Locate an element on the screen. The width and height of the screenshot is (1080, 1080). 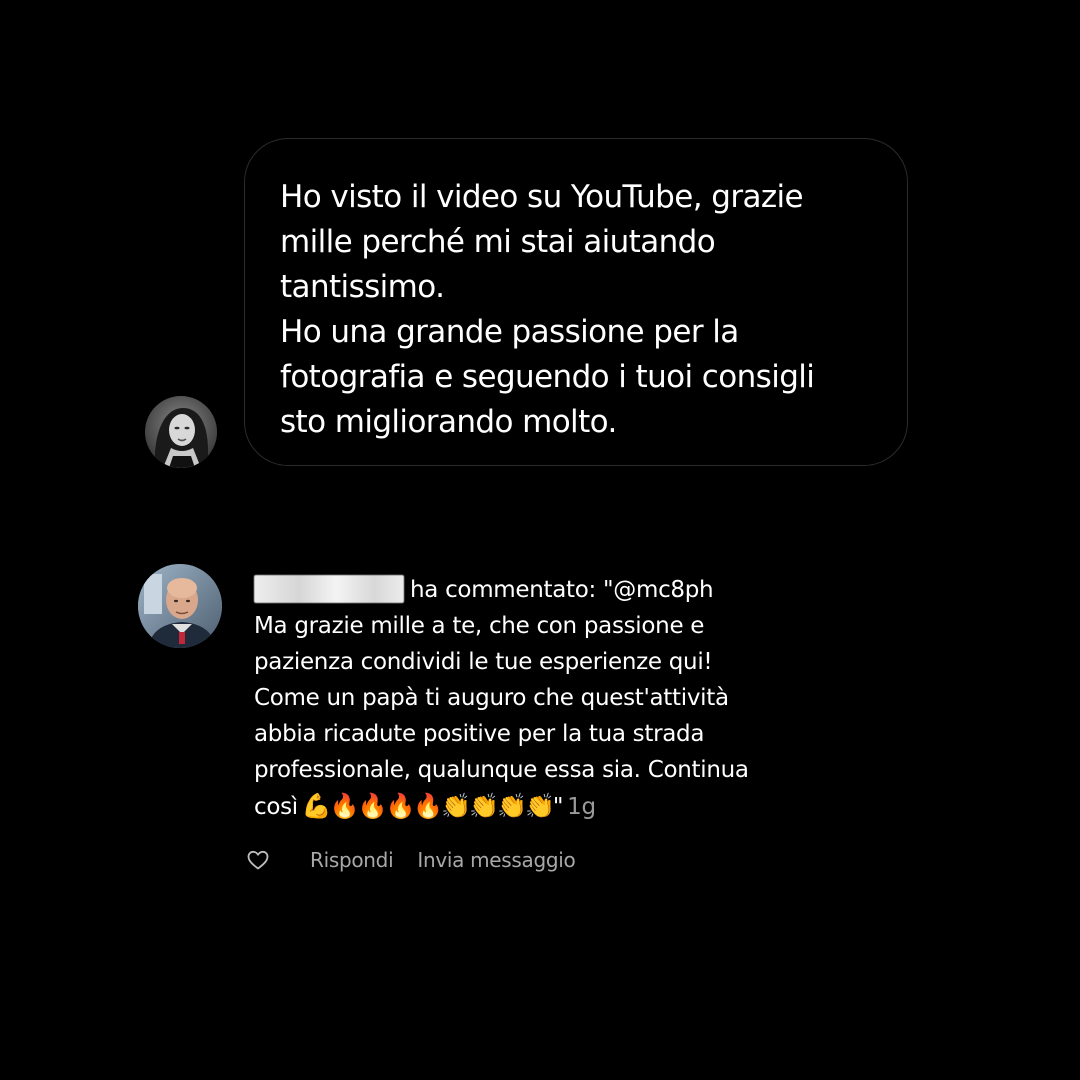
redacted-username is located at coordinates (329, 589).